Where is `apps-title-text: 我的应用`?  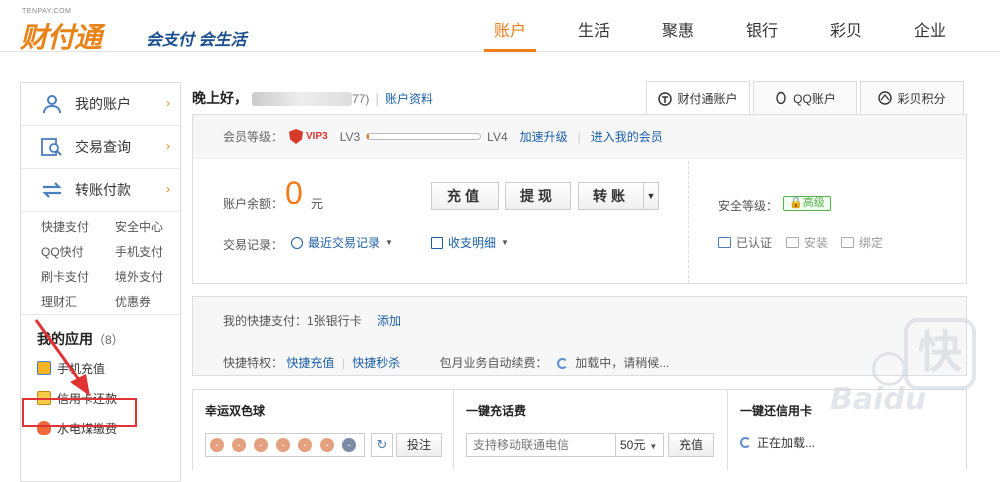
apps-title-text: 我的应用 is located at coordinates (65, 339).